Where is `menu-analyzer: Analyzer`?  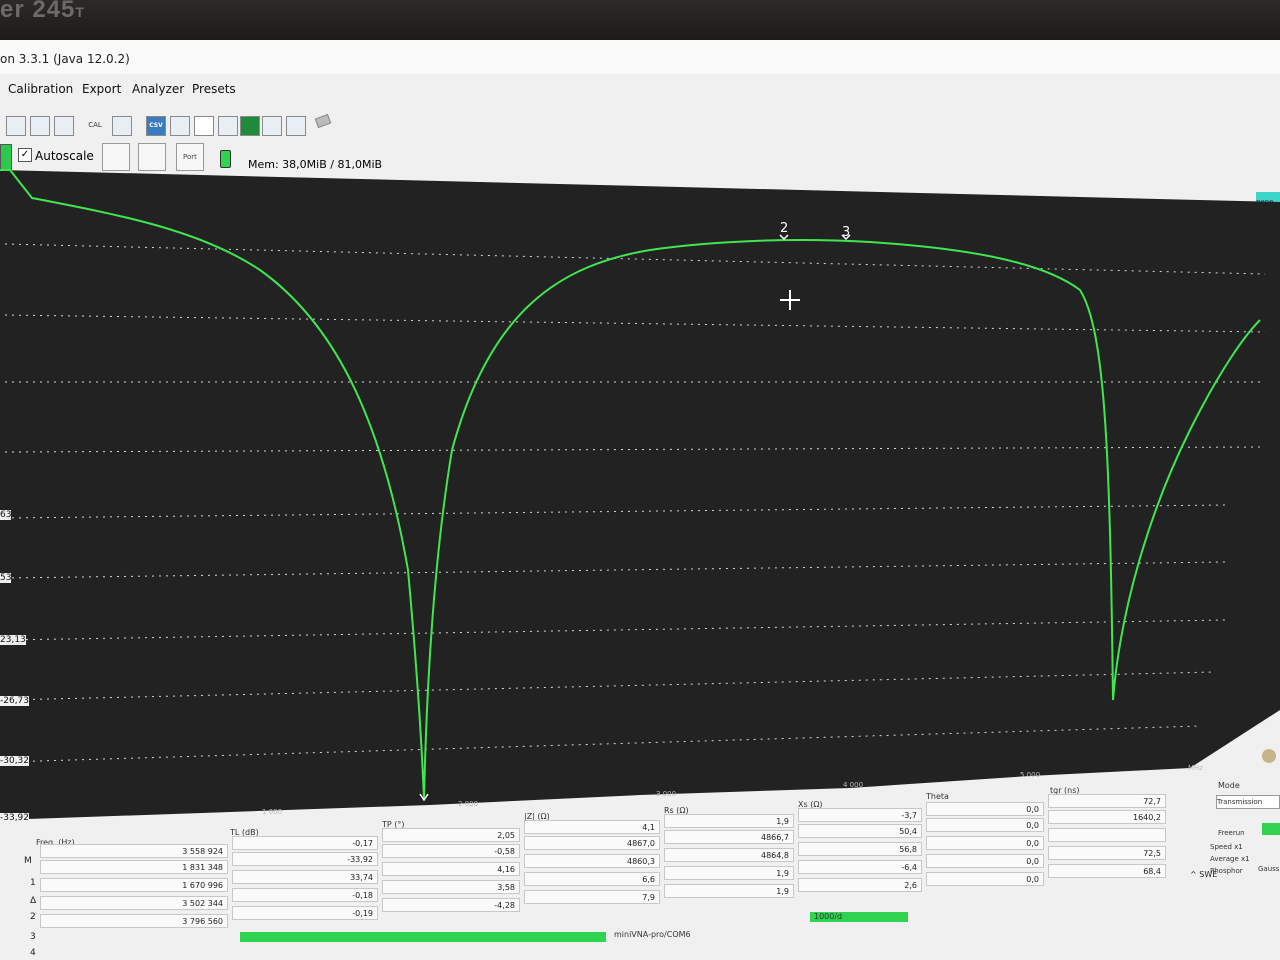
menu-analyzer: Analyzer is located at coordinates (158, 89).